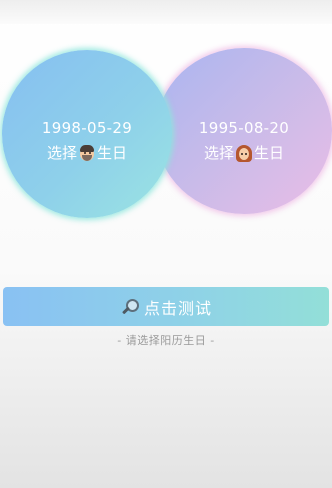 The height and width of the screenshot is (488, 332). Describe the element at coordinates (218, 153) in the screenshot. I see `female-prompt-prefix: 选择` at that location.